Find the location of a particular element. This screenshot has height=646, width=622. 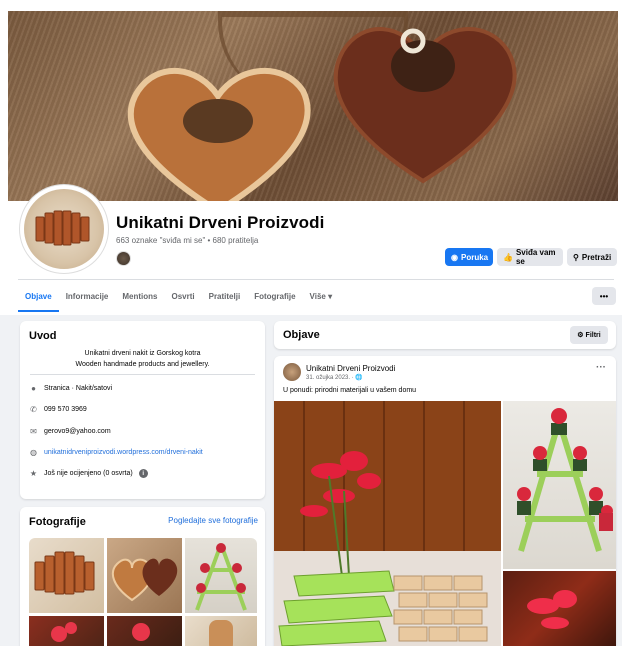

intro-divider is located at coordinates (142, 374).